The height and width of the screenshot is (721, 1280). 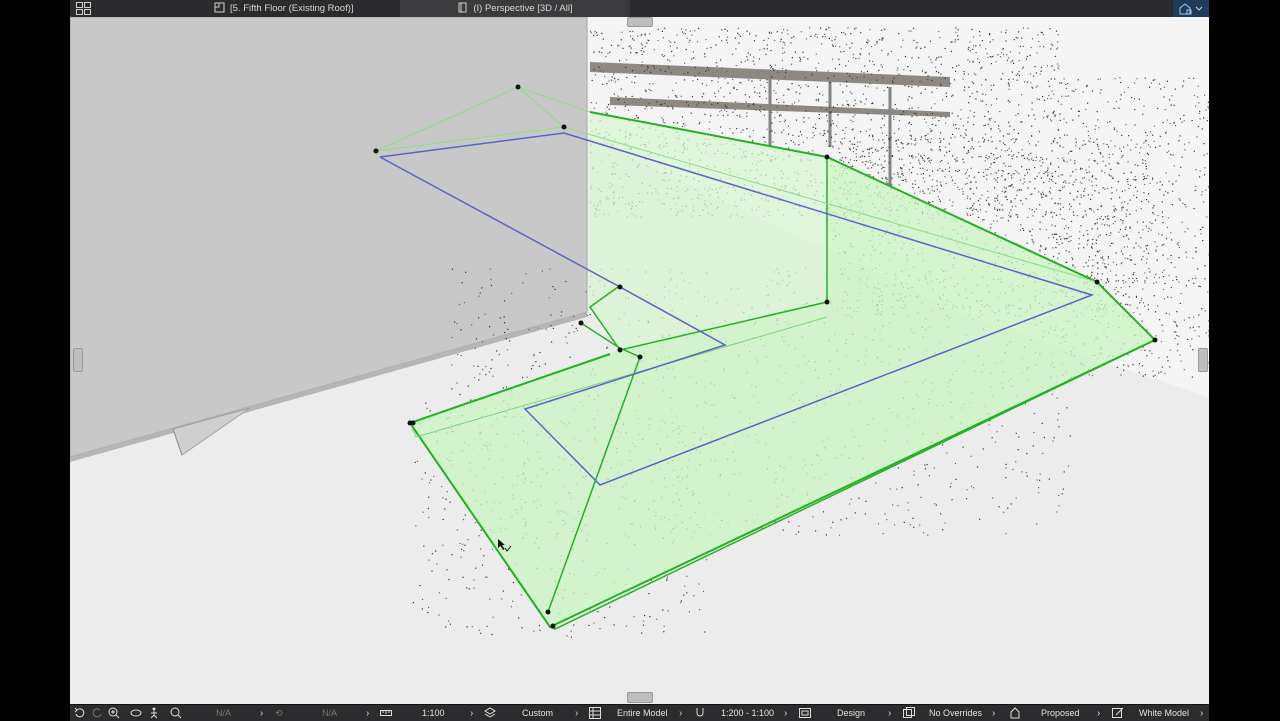 What do you see at coordinates (80, 713) in the screenshot?
I see `undo-view-icon` at bounding box center [80, 713].